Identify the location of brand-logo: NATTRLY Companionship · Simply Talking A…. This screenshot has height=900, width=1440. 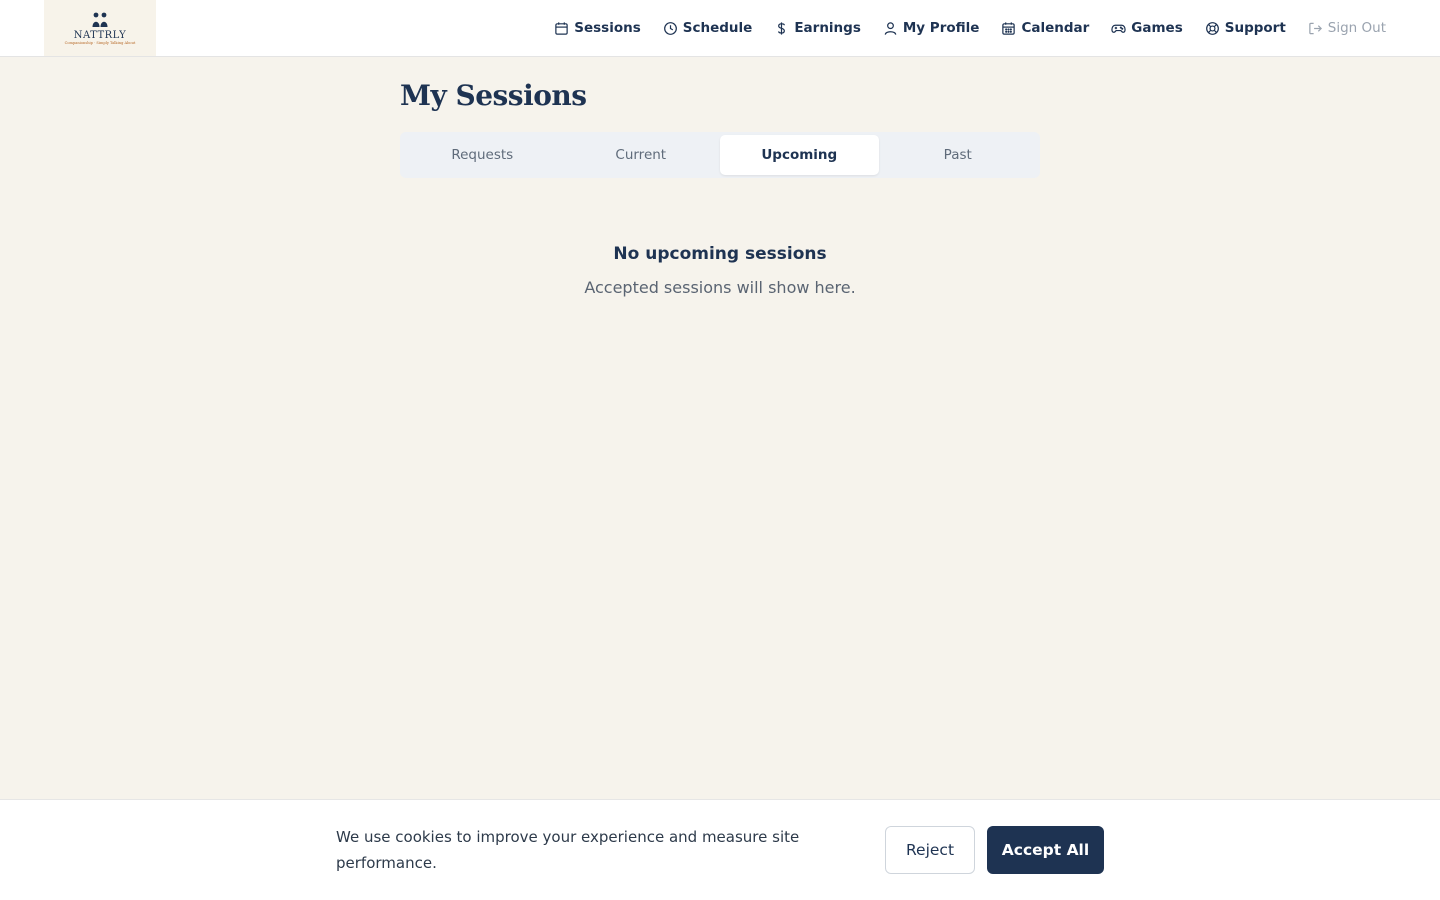
(100, 28).